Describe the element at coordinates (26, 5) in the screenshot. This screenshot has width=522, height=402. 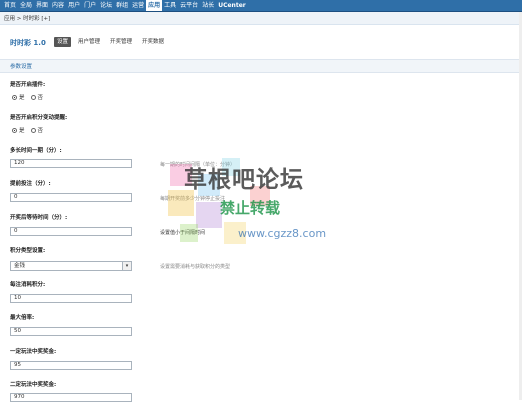
I see `nav-global: 全局` at that location.